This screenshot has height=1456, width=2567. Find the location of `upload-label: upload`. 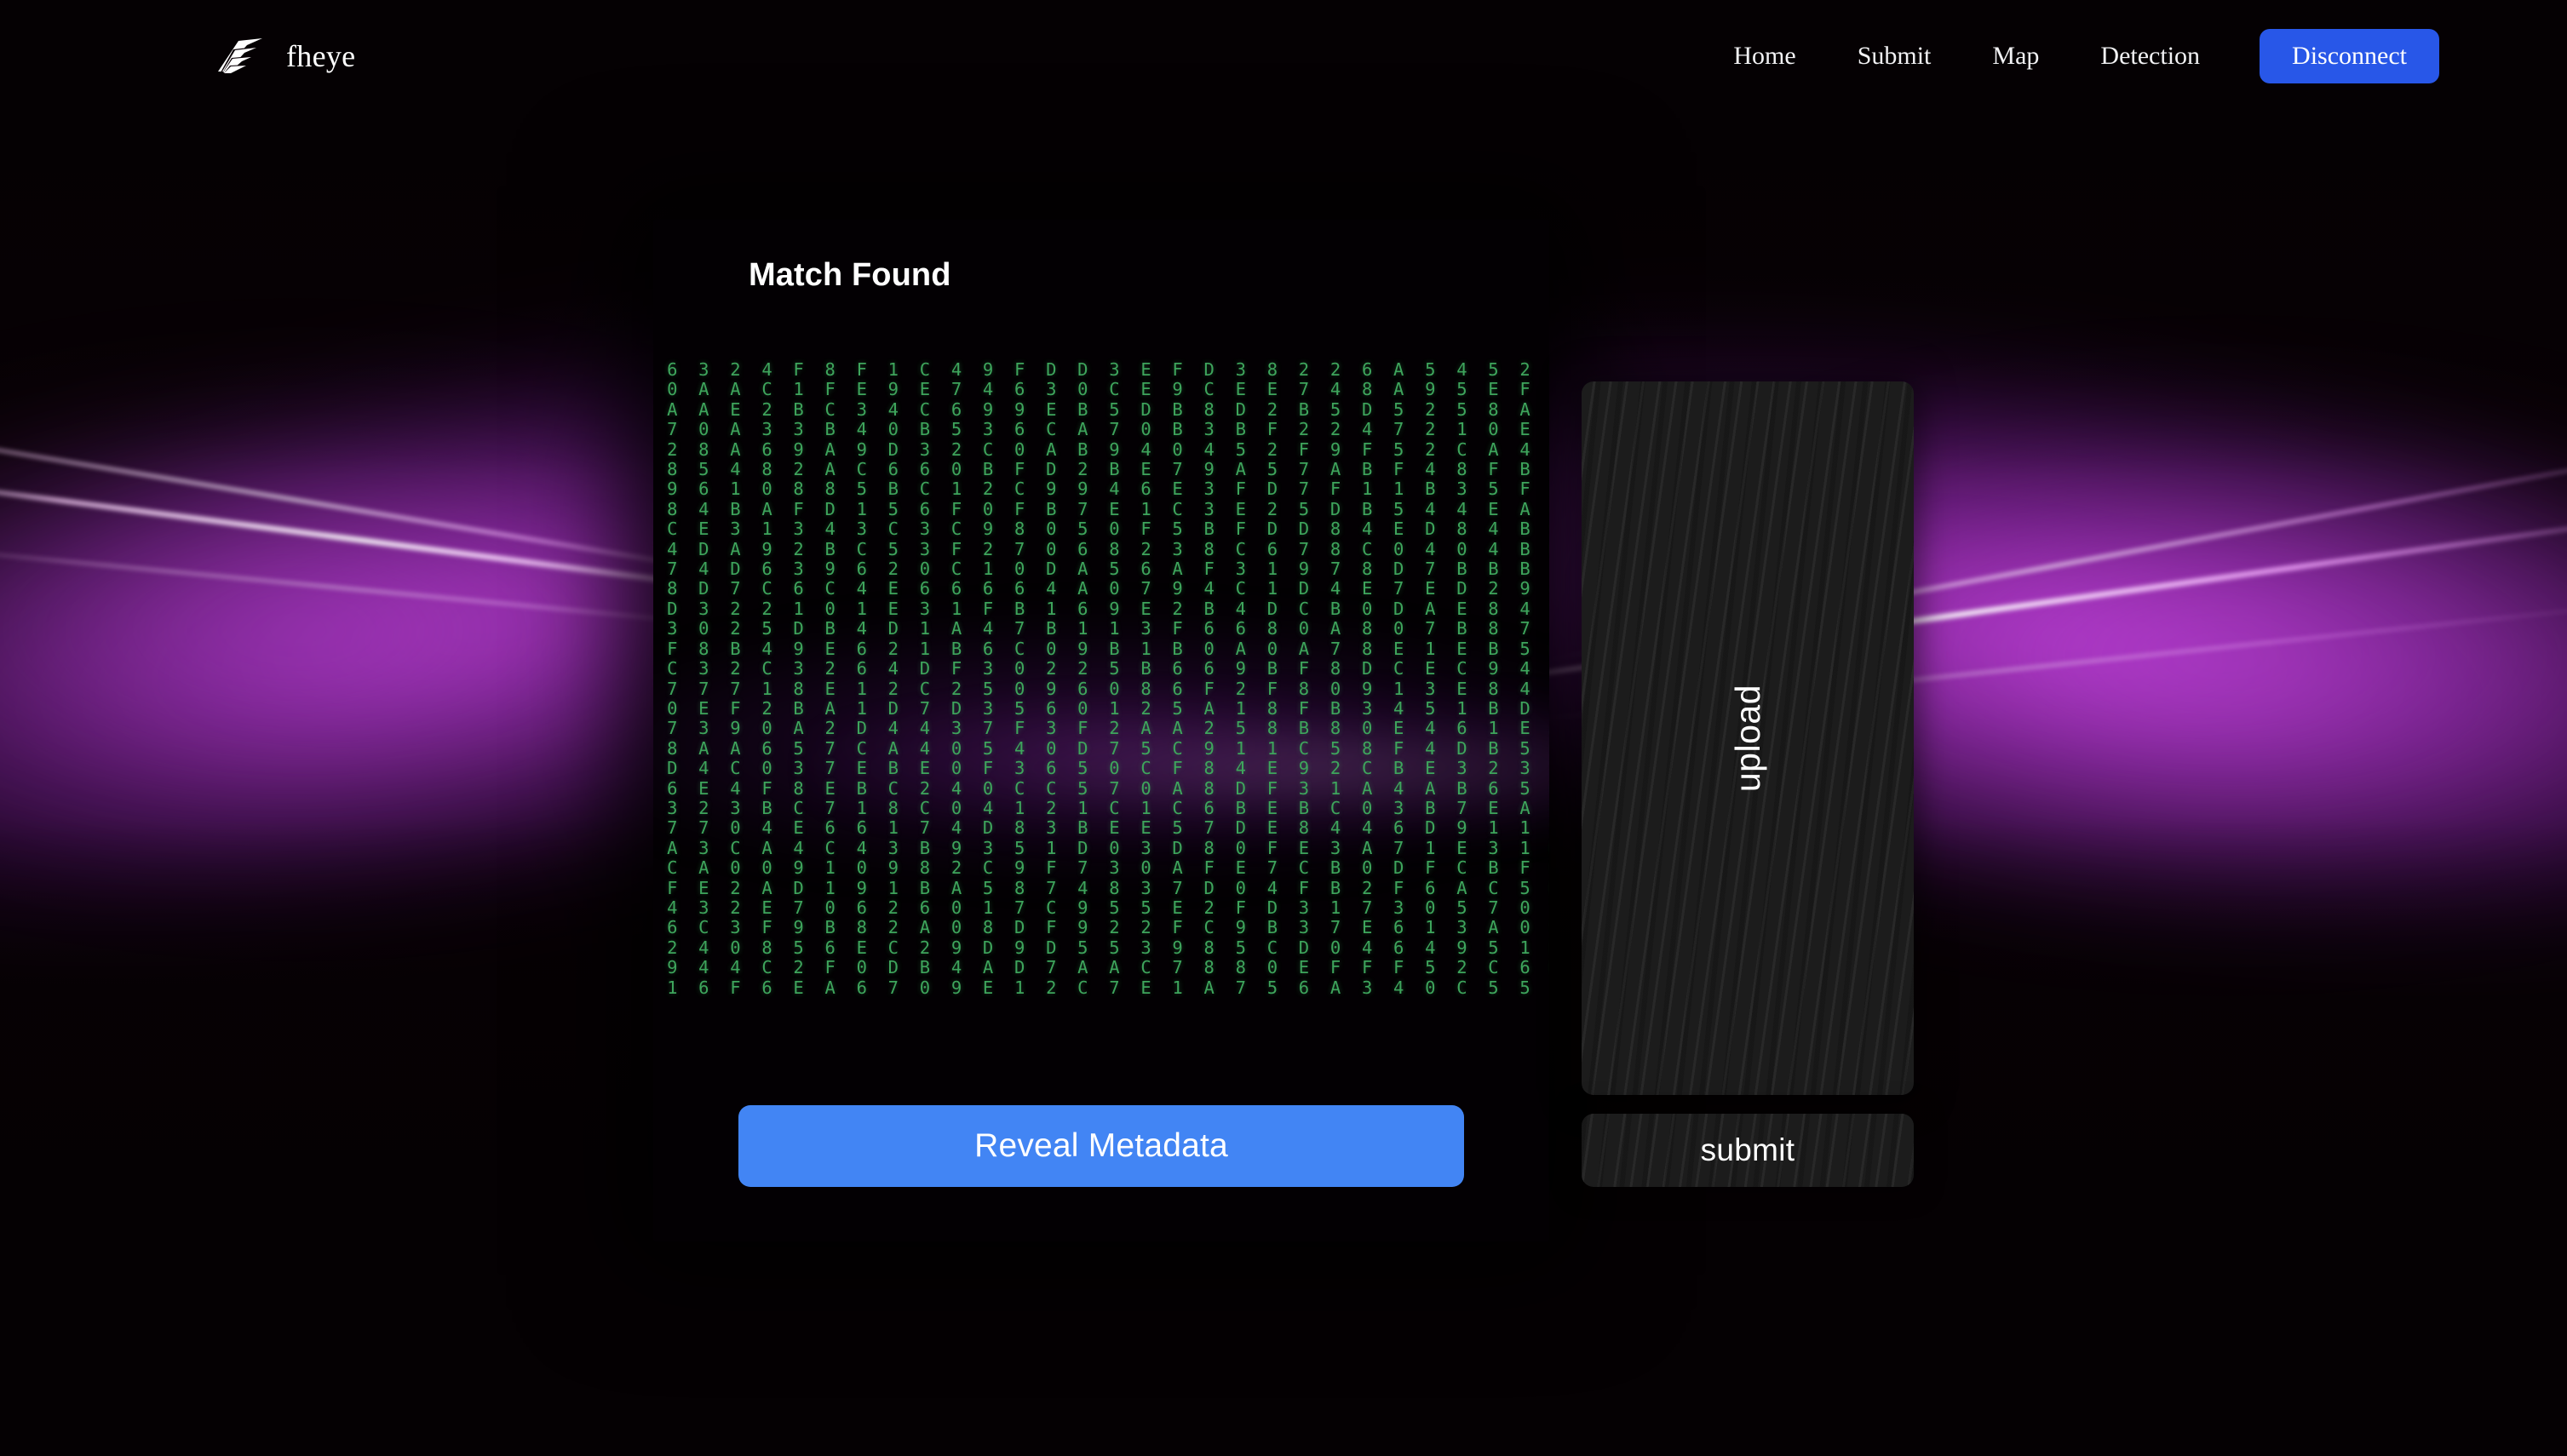

upload-label: upload is located at coordinates (1747, 739).